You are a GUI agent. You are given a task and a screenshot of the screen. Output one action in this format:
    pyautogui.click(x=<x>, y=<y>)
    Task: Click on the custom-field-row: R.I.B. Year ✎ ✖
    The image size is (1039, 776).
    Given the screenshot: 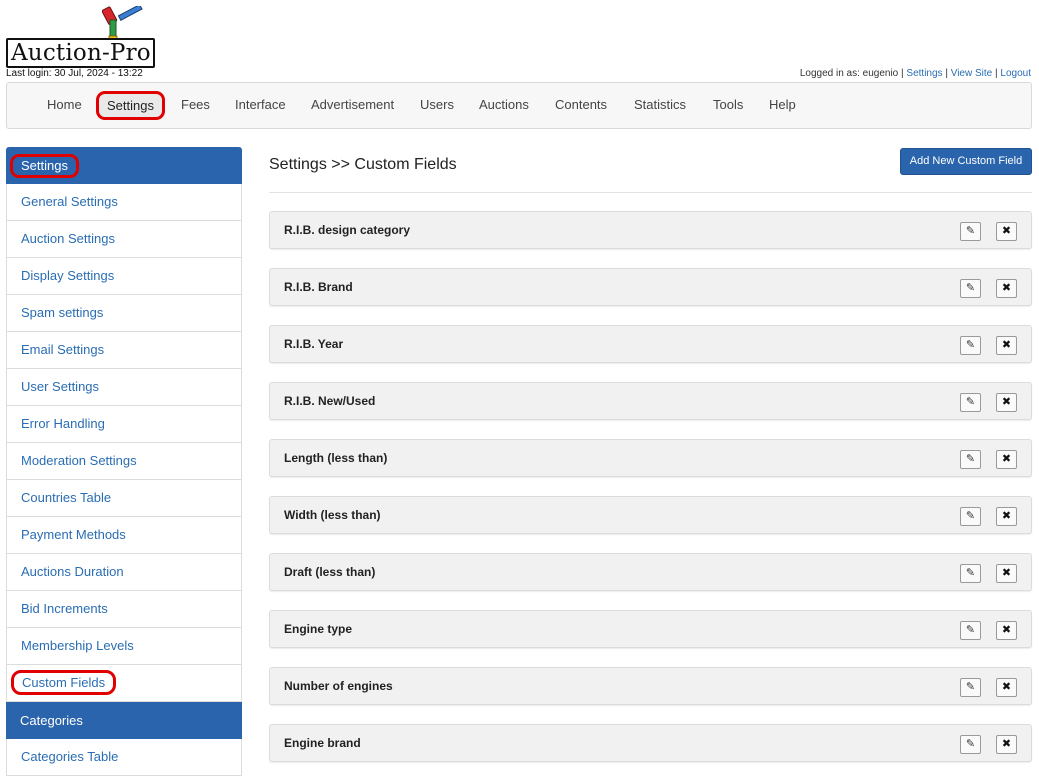 What is the action you would take?
    pyautogui.click(x=650, y=344)
    